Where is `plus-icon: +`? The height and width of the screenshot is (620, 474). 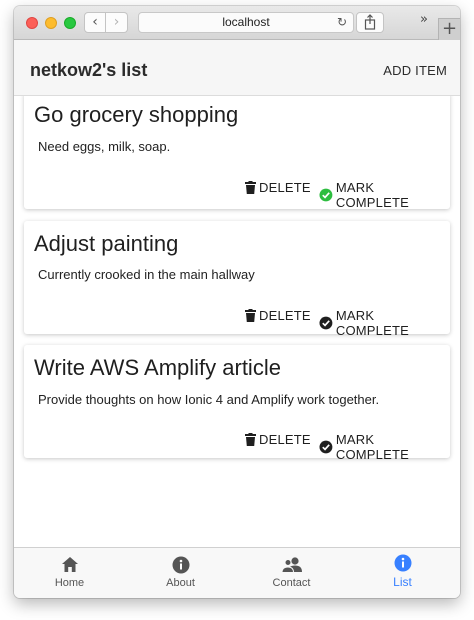 plus-icon: + is located at coordinates (449, 28).